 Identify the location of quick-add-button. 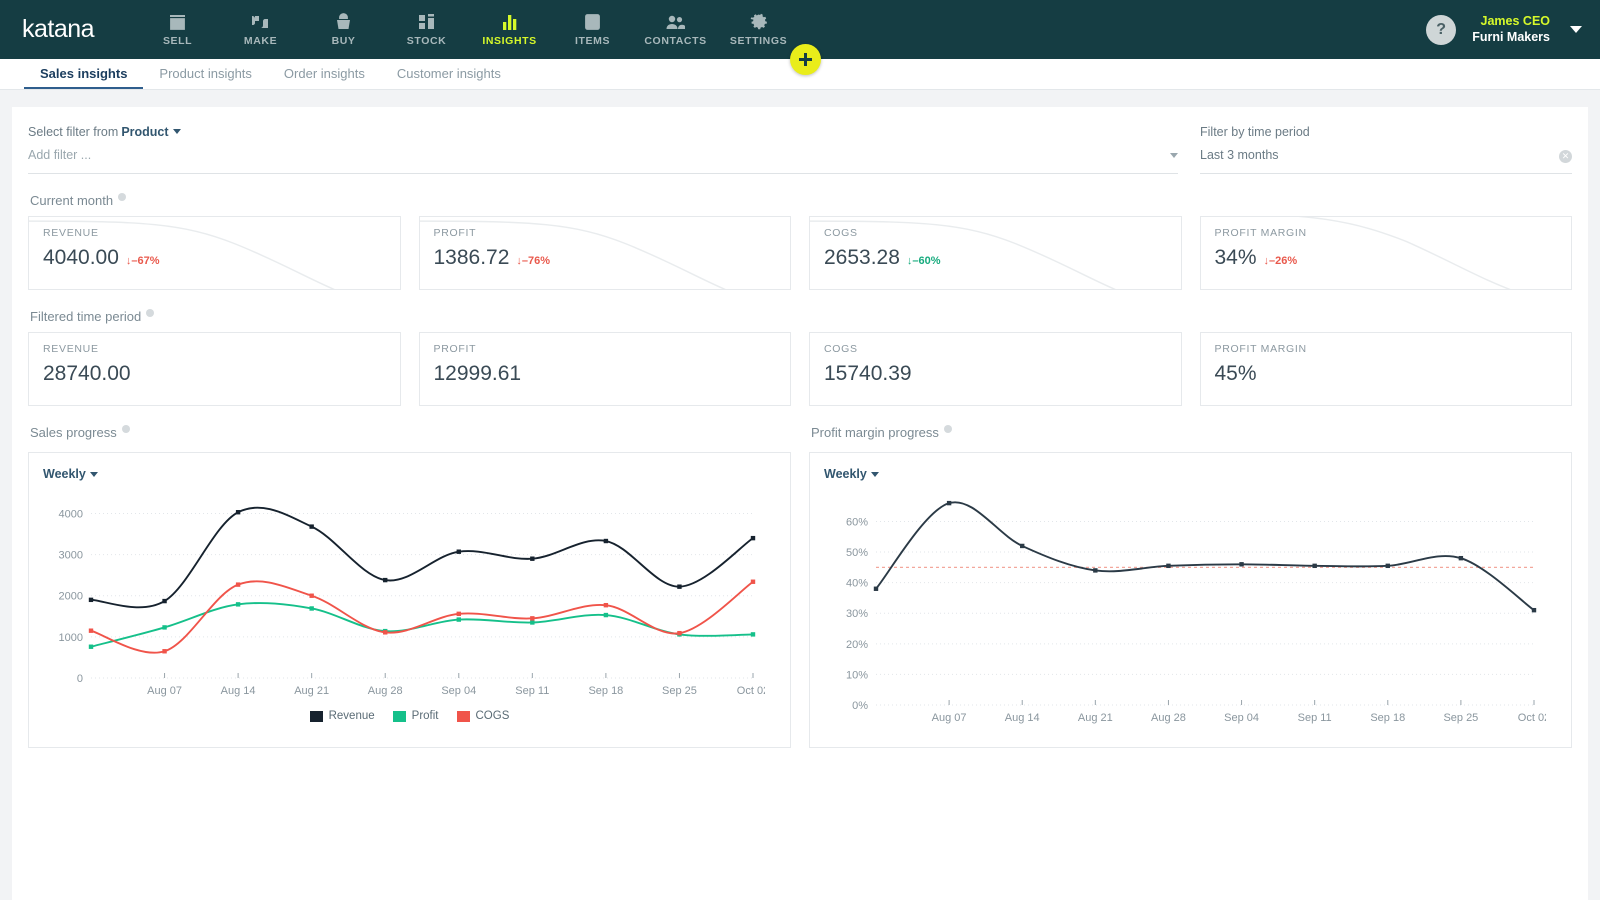
(805, 59).